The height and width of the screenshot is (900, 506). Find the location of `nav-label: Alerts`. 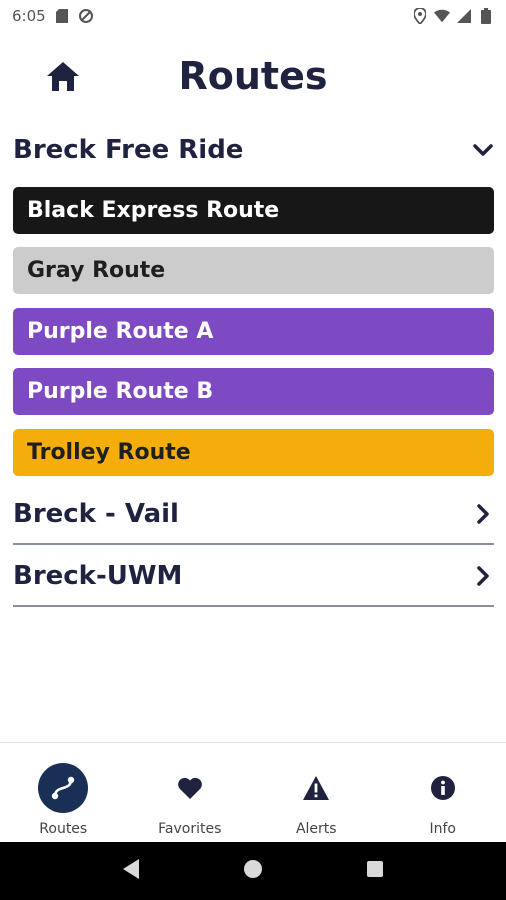

nav-label: Alerts is located at coordinates (316, 829).